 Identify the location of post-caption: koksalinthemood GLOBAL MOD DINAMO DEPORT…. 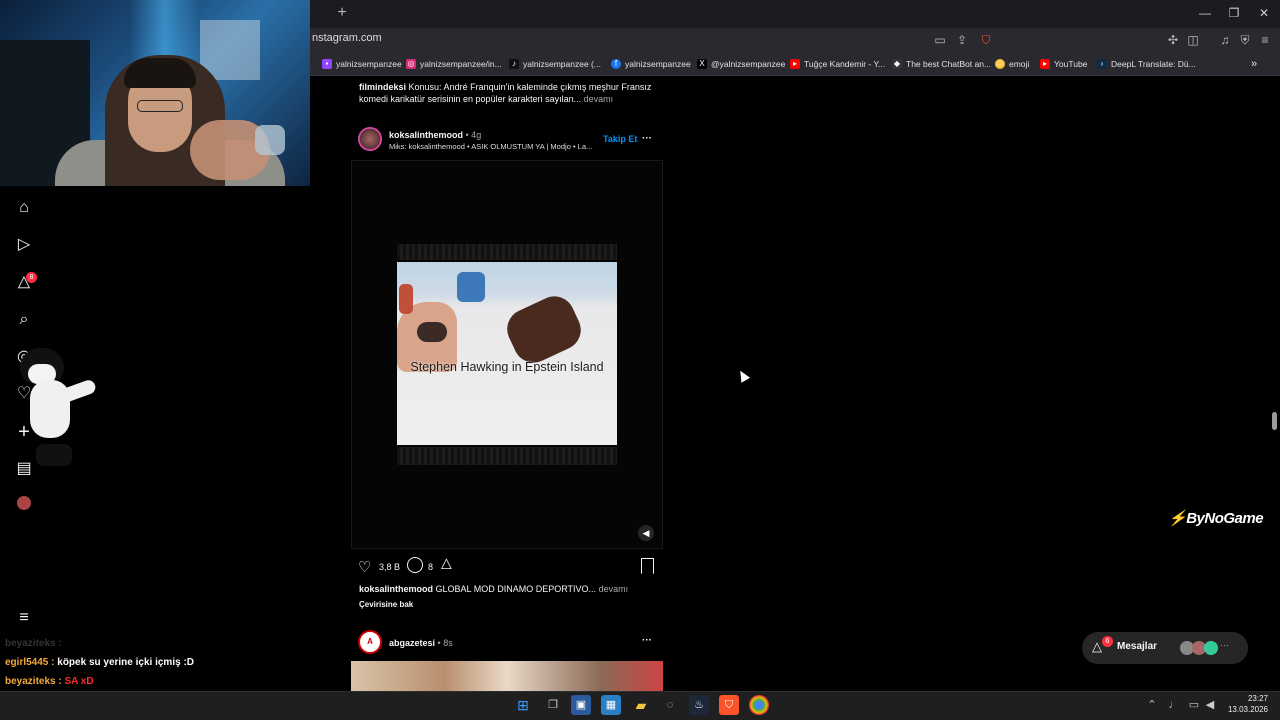
(494, 589).